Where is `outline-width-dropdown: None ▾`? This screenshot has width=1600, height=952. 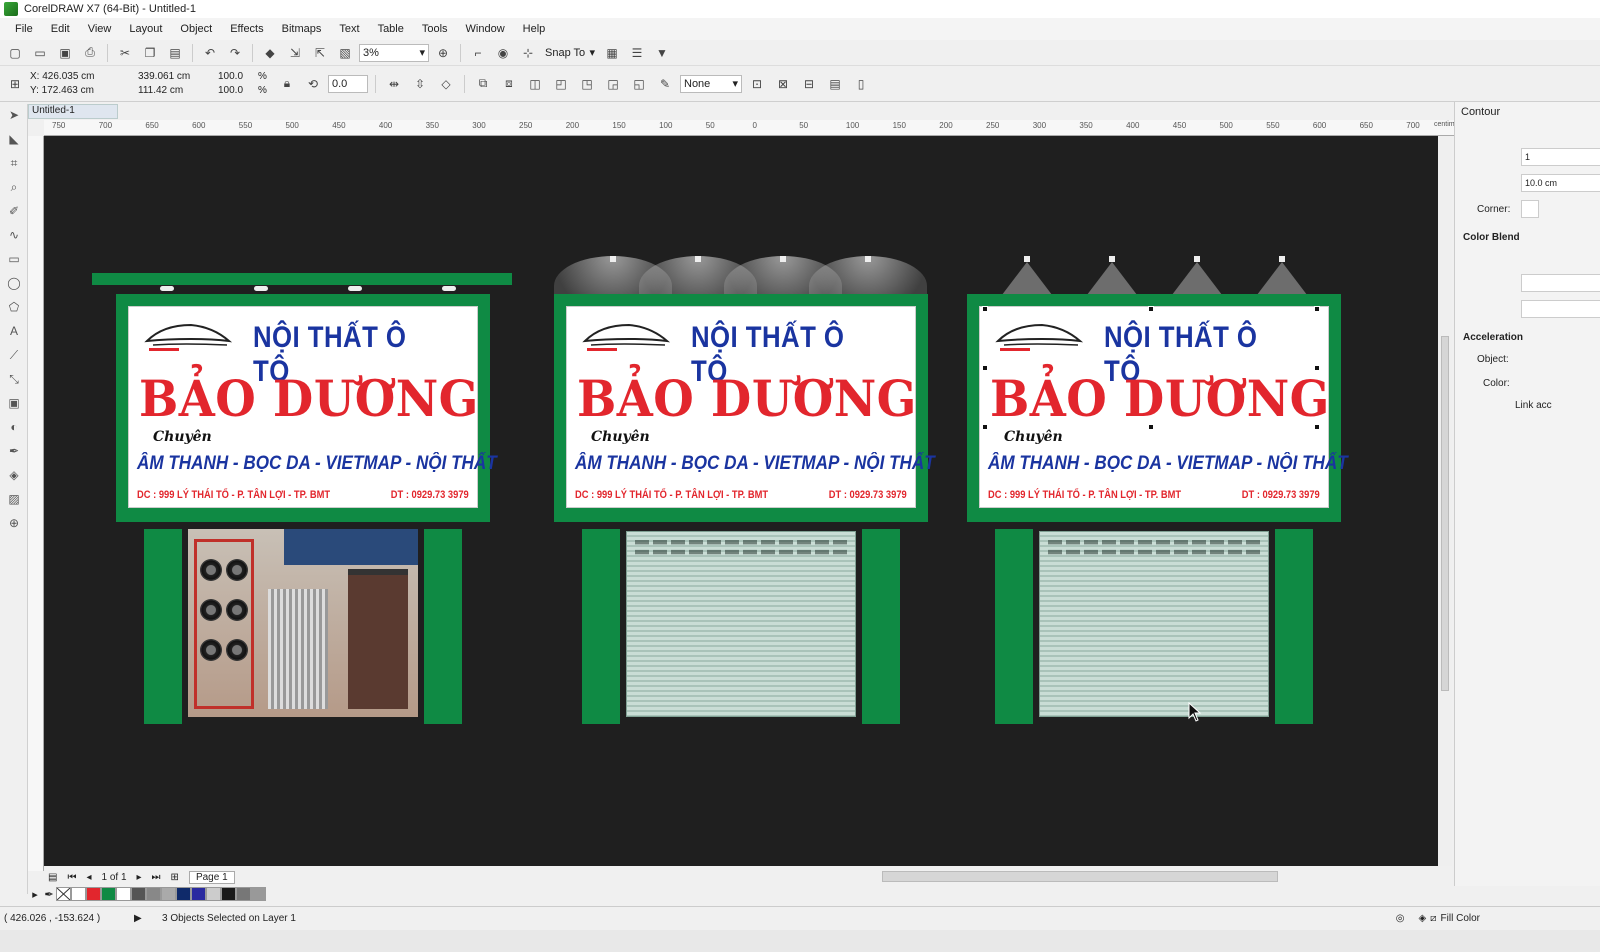 outline-width-dropdown: None ▾ is located at coordinates (711, 83).